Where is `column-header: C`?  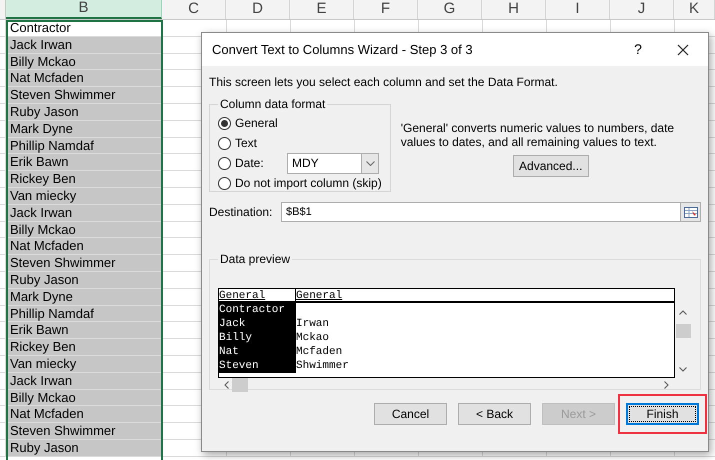 column-header: C is located at coordinates (194, 9).